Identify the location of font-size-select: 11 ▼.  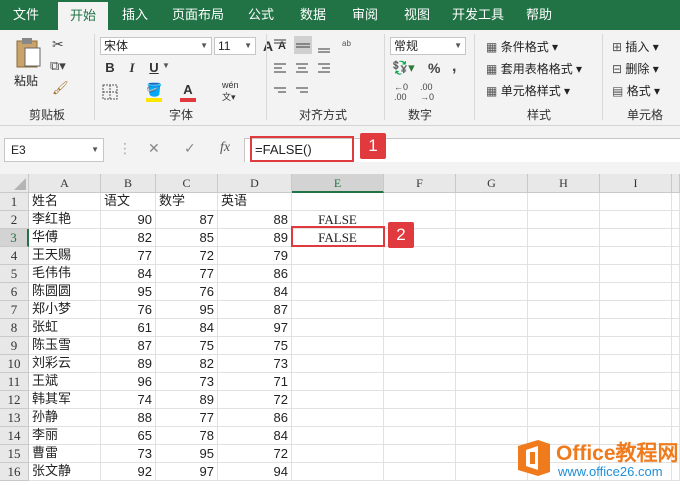
(235, 46).